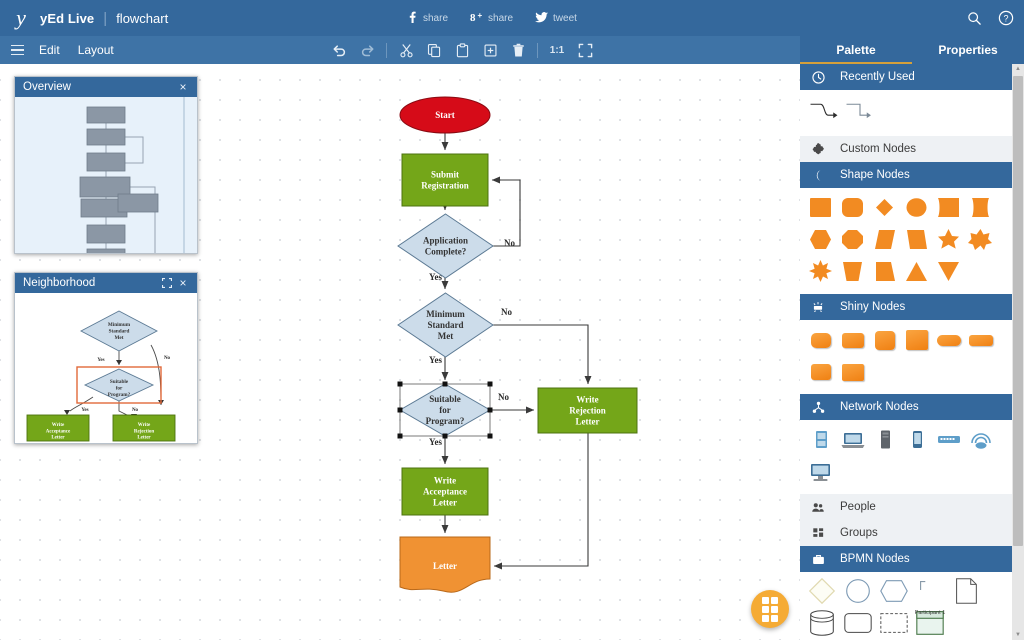 This screenshot has width=1024, height=640. I want to click on scrollbar-down-arrow: ▼, so click(1018, 635).